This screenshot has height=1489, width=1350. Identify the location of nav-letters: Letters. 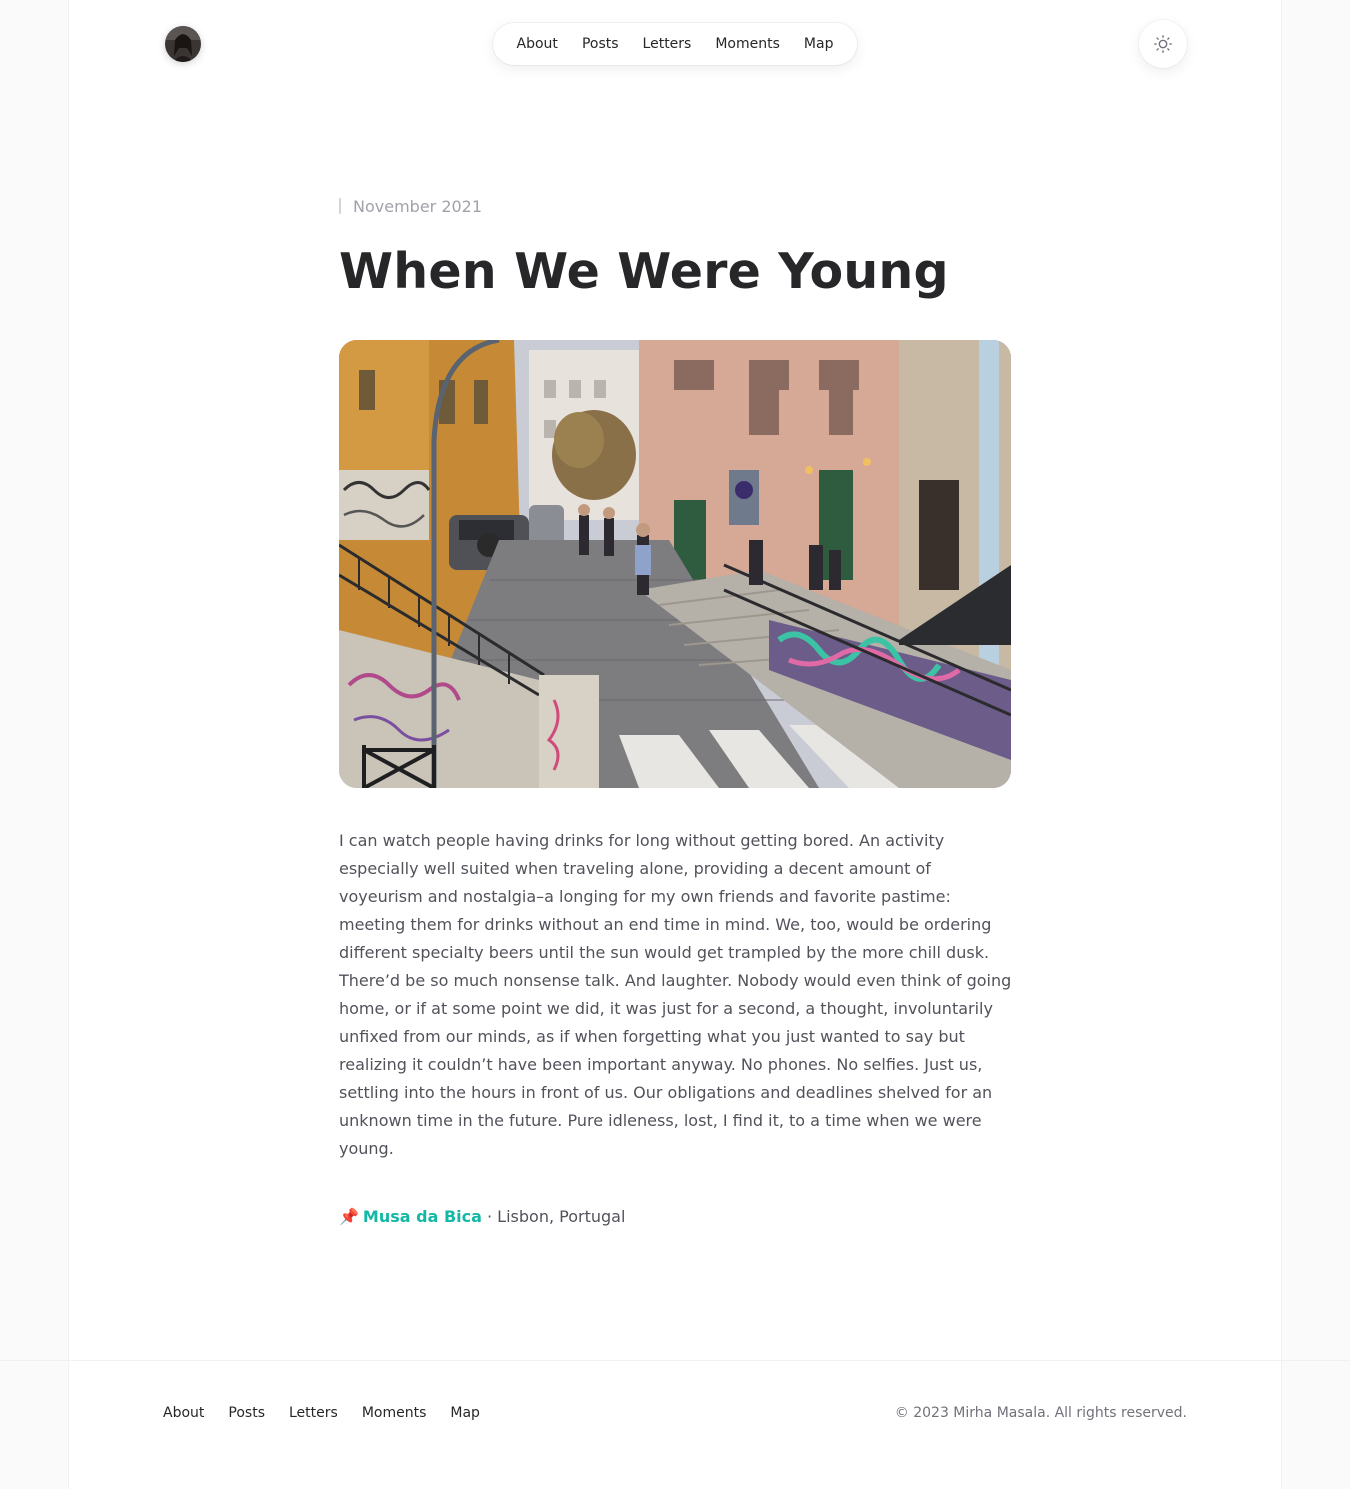
(667, 44).